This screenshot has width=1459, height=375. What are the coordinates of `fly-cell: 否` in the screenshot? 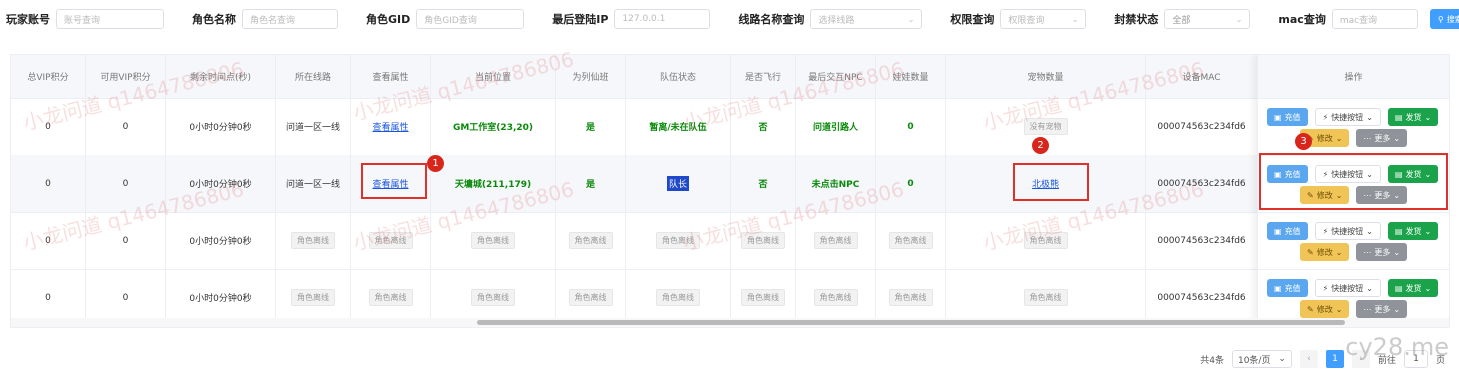 It's located at (763, 183).